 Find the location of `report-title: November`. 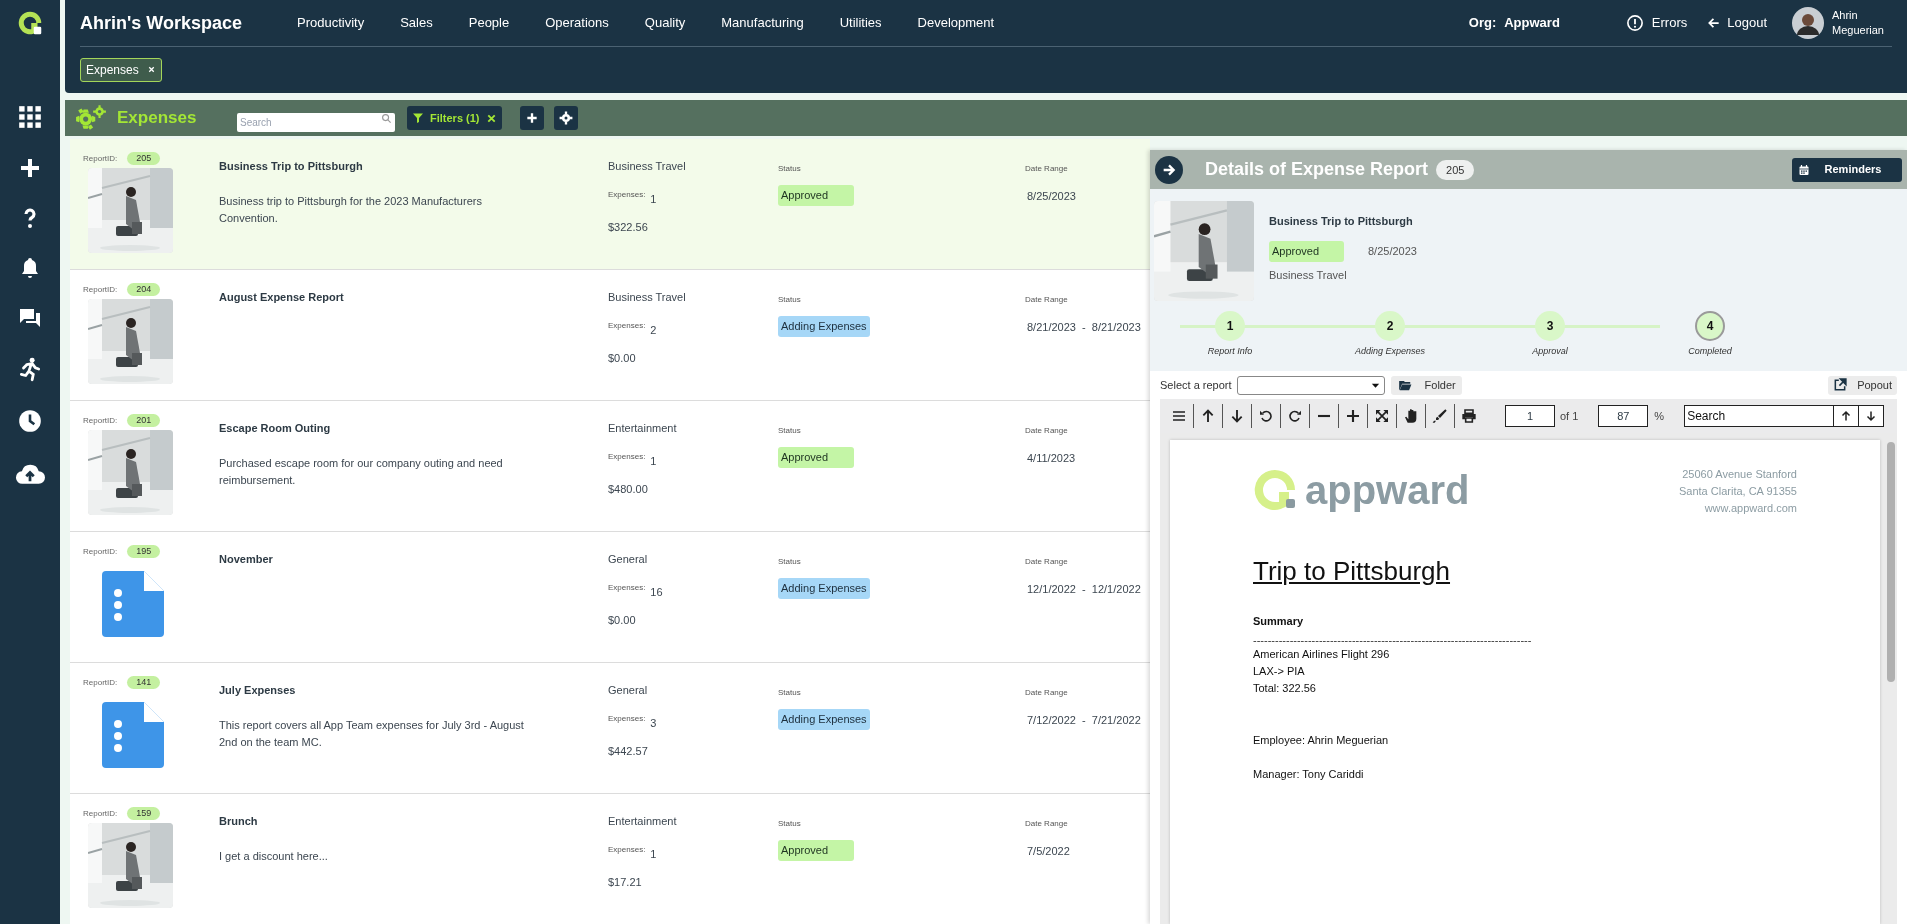

report-title: November is located at coordinates (246, 559).